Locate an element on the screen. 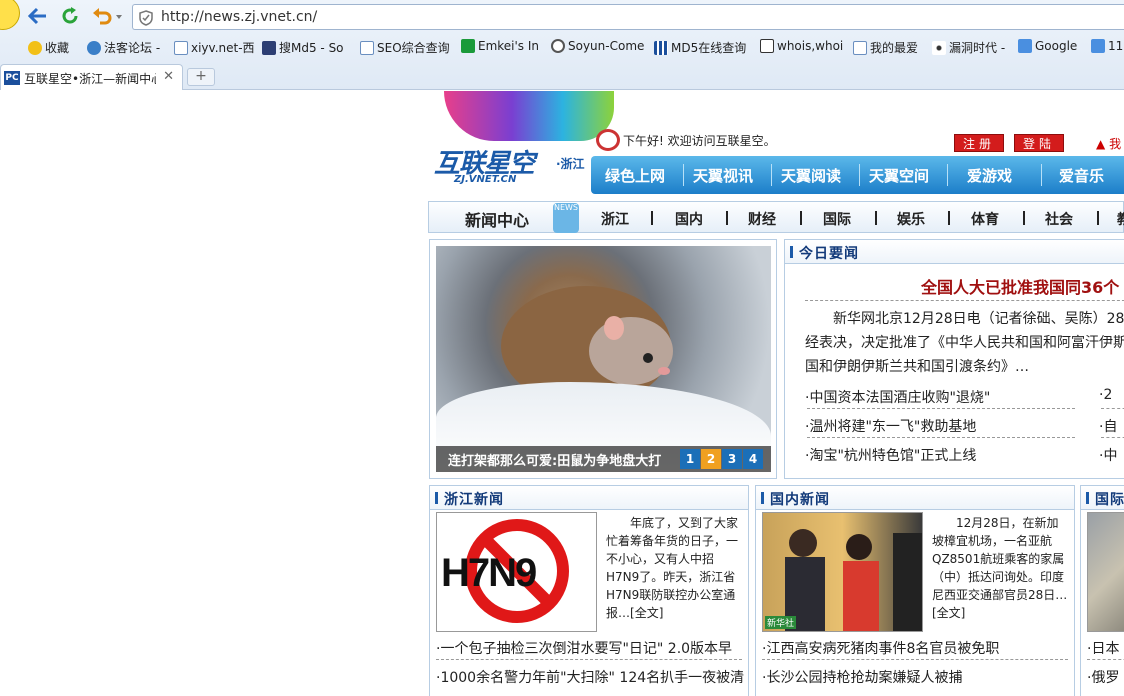 This screenshot has height=696, width=1124. domestic-news-title: 国内新闻 is located at coordinates (800, 500).